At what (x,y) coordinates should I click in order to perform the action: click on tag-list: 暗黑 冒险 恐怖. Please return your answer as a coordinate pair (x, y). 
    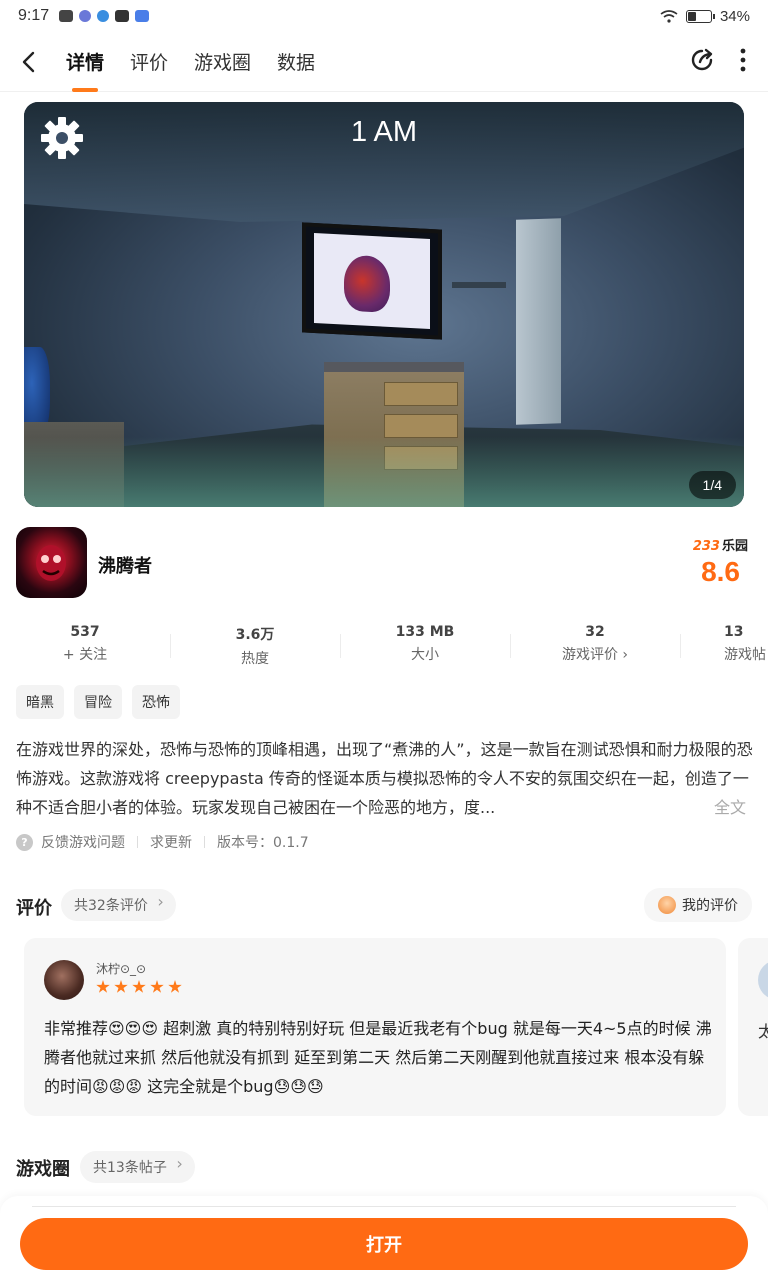
    Looking at the image, I should click on (98, 702).